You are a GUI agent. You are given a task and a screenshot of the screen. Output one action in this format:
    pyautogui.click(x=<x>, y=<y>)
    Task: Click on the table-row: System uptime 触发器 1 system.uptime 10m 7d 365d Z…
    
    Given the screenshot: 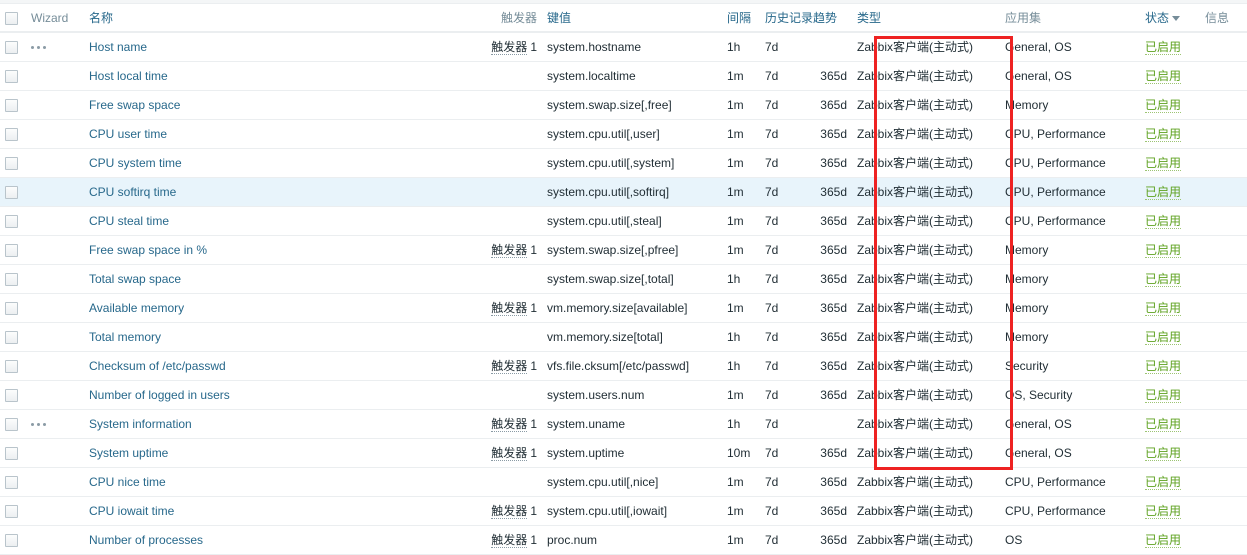 What is the action you would take?
    pyautogui.click(x=623, y=453)
    